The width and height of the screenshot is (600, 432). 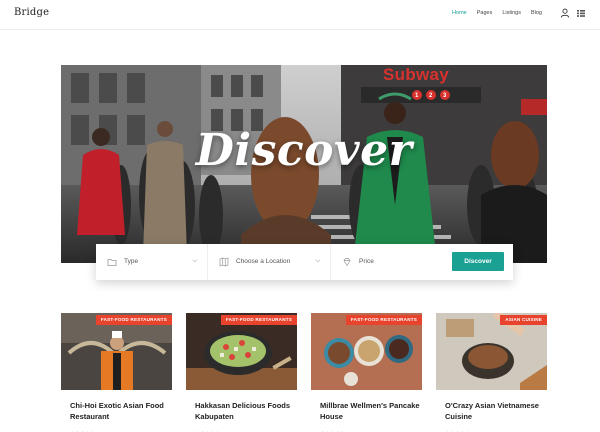 What do you see at coordinates (581, 13) in the screenshot?
I see `grid-icon` at bounding box center [581, 13].